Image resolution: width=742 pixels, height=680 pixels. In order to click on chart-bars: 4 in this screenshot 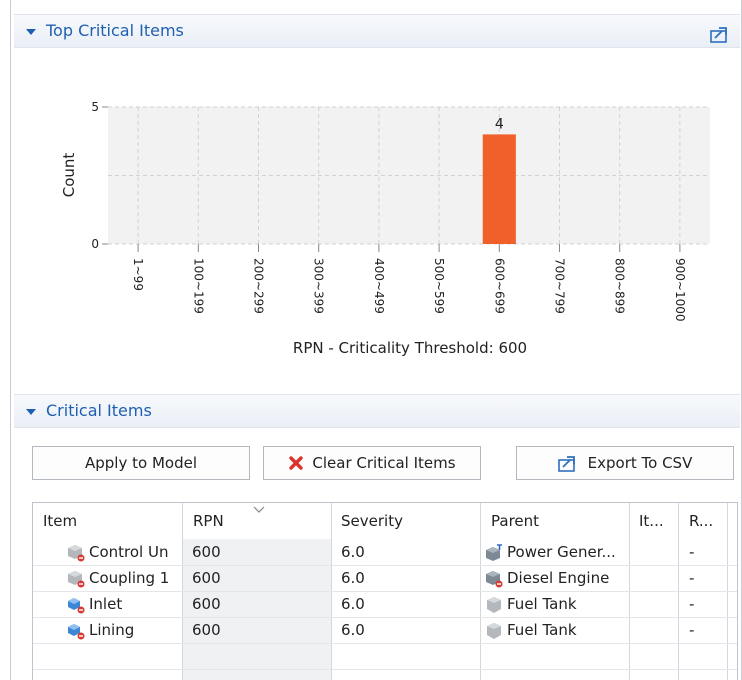, I will do `click(499, 180)`.